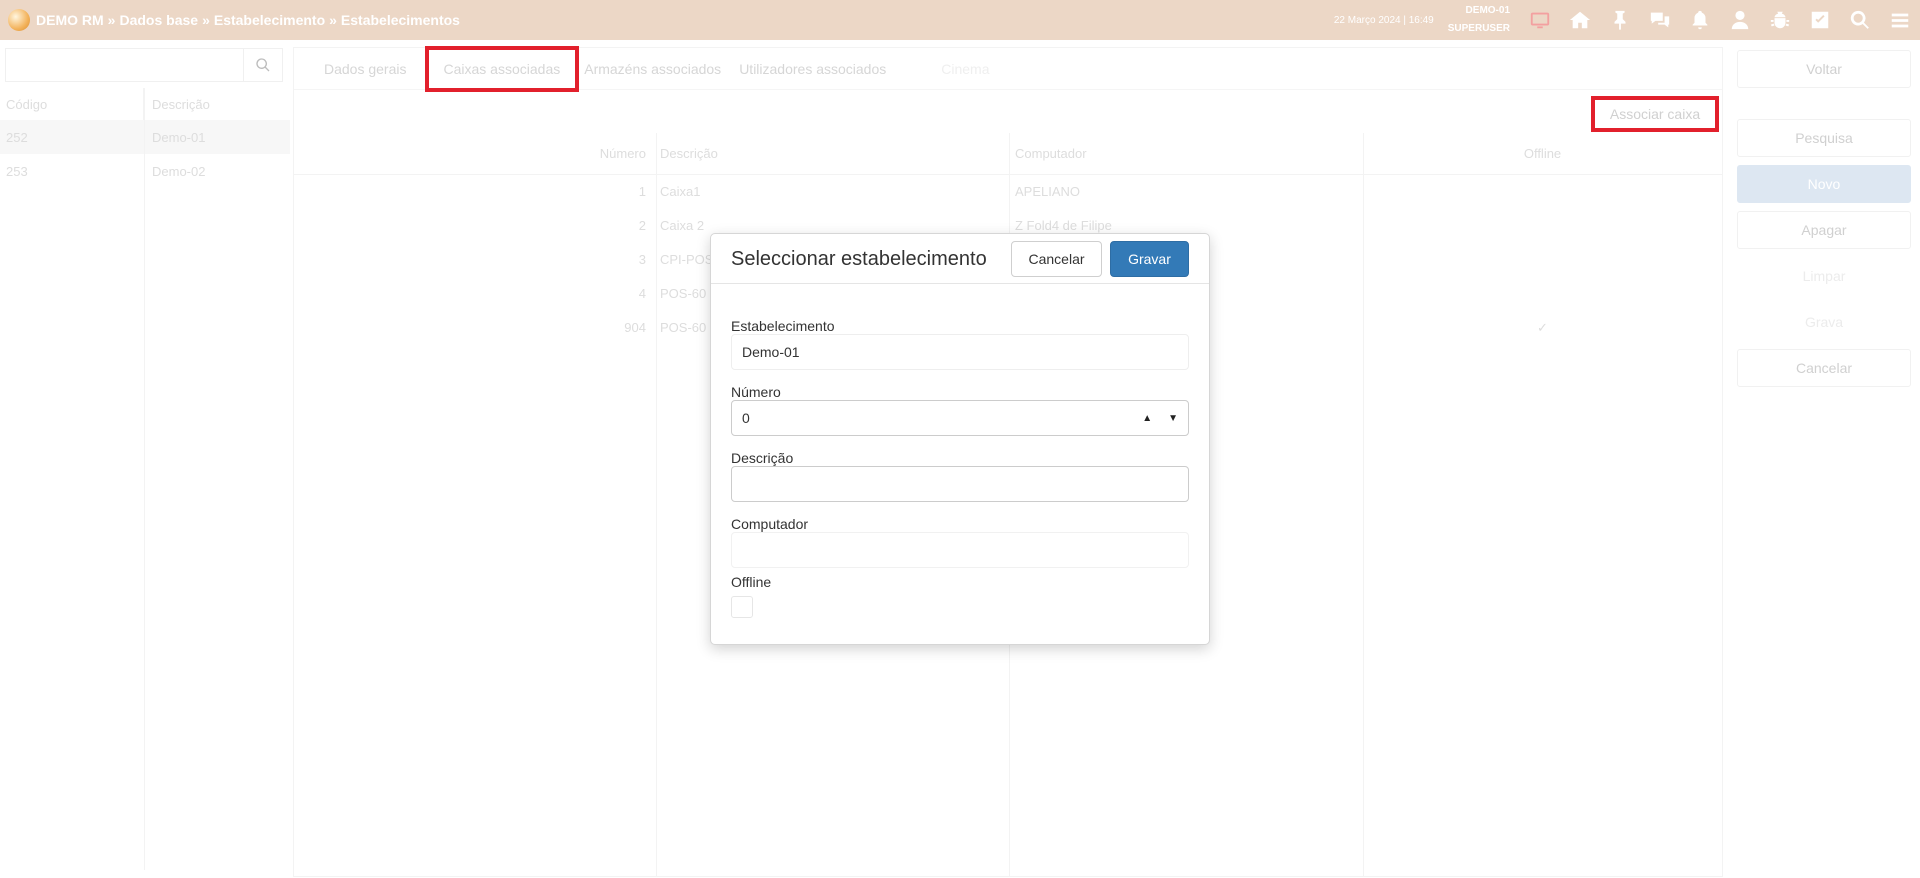  I want to click on cell-offline: ✓, so click(1542, 327).